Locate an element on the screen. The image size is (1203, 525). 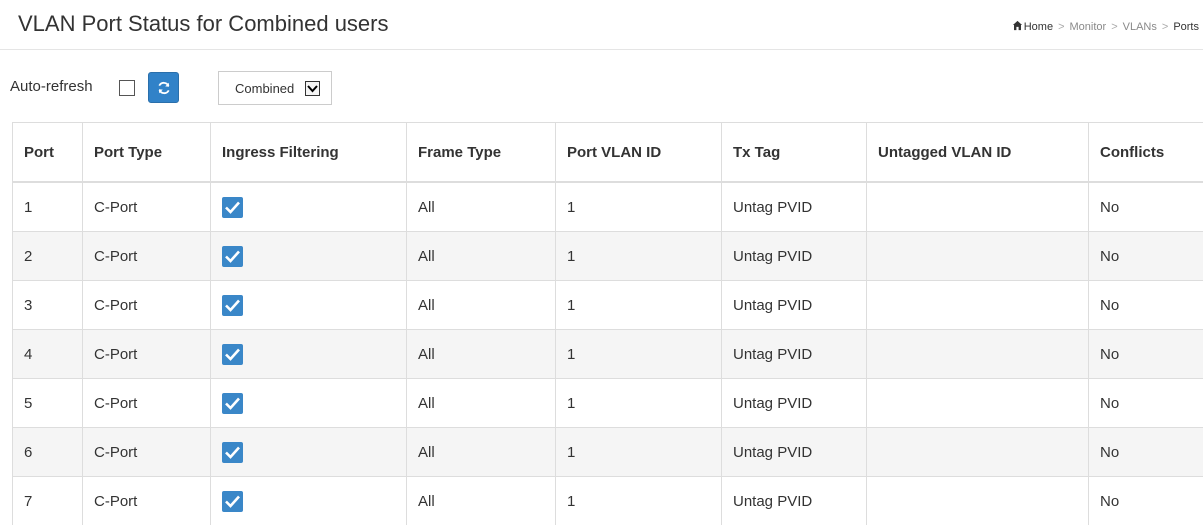
cell-port: 2 is located at coordinates (48, 256).